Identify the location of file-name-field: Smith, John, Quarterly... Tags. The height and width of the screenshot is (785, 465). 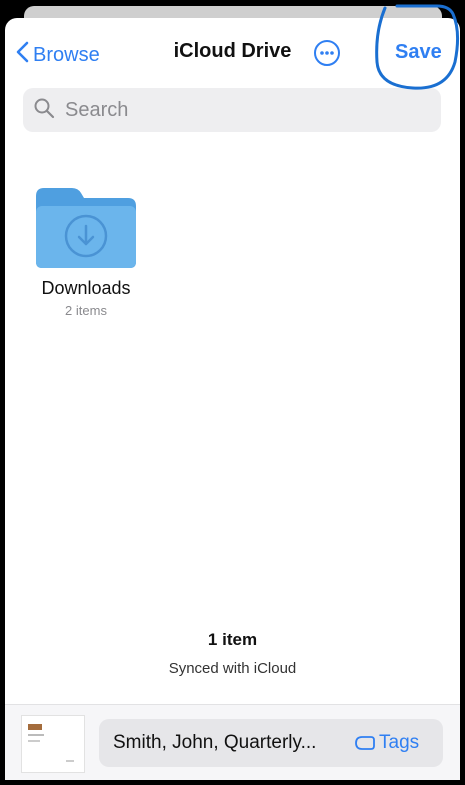
(271, 743).